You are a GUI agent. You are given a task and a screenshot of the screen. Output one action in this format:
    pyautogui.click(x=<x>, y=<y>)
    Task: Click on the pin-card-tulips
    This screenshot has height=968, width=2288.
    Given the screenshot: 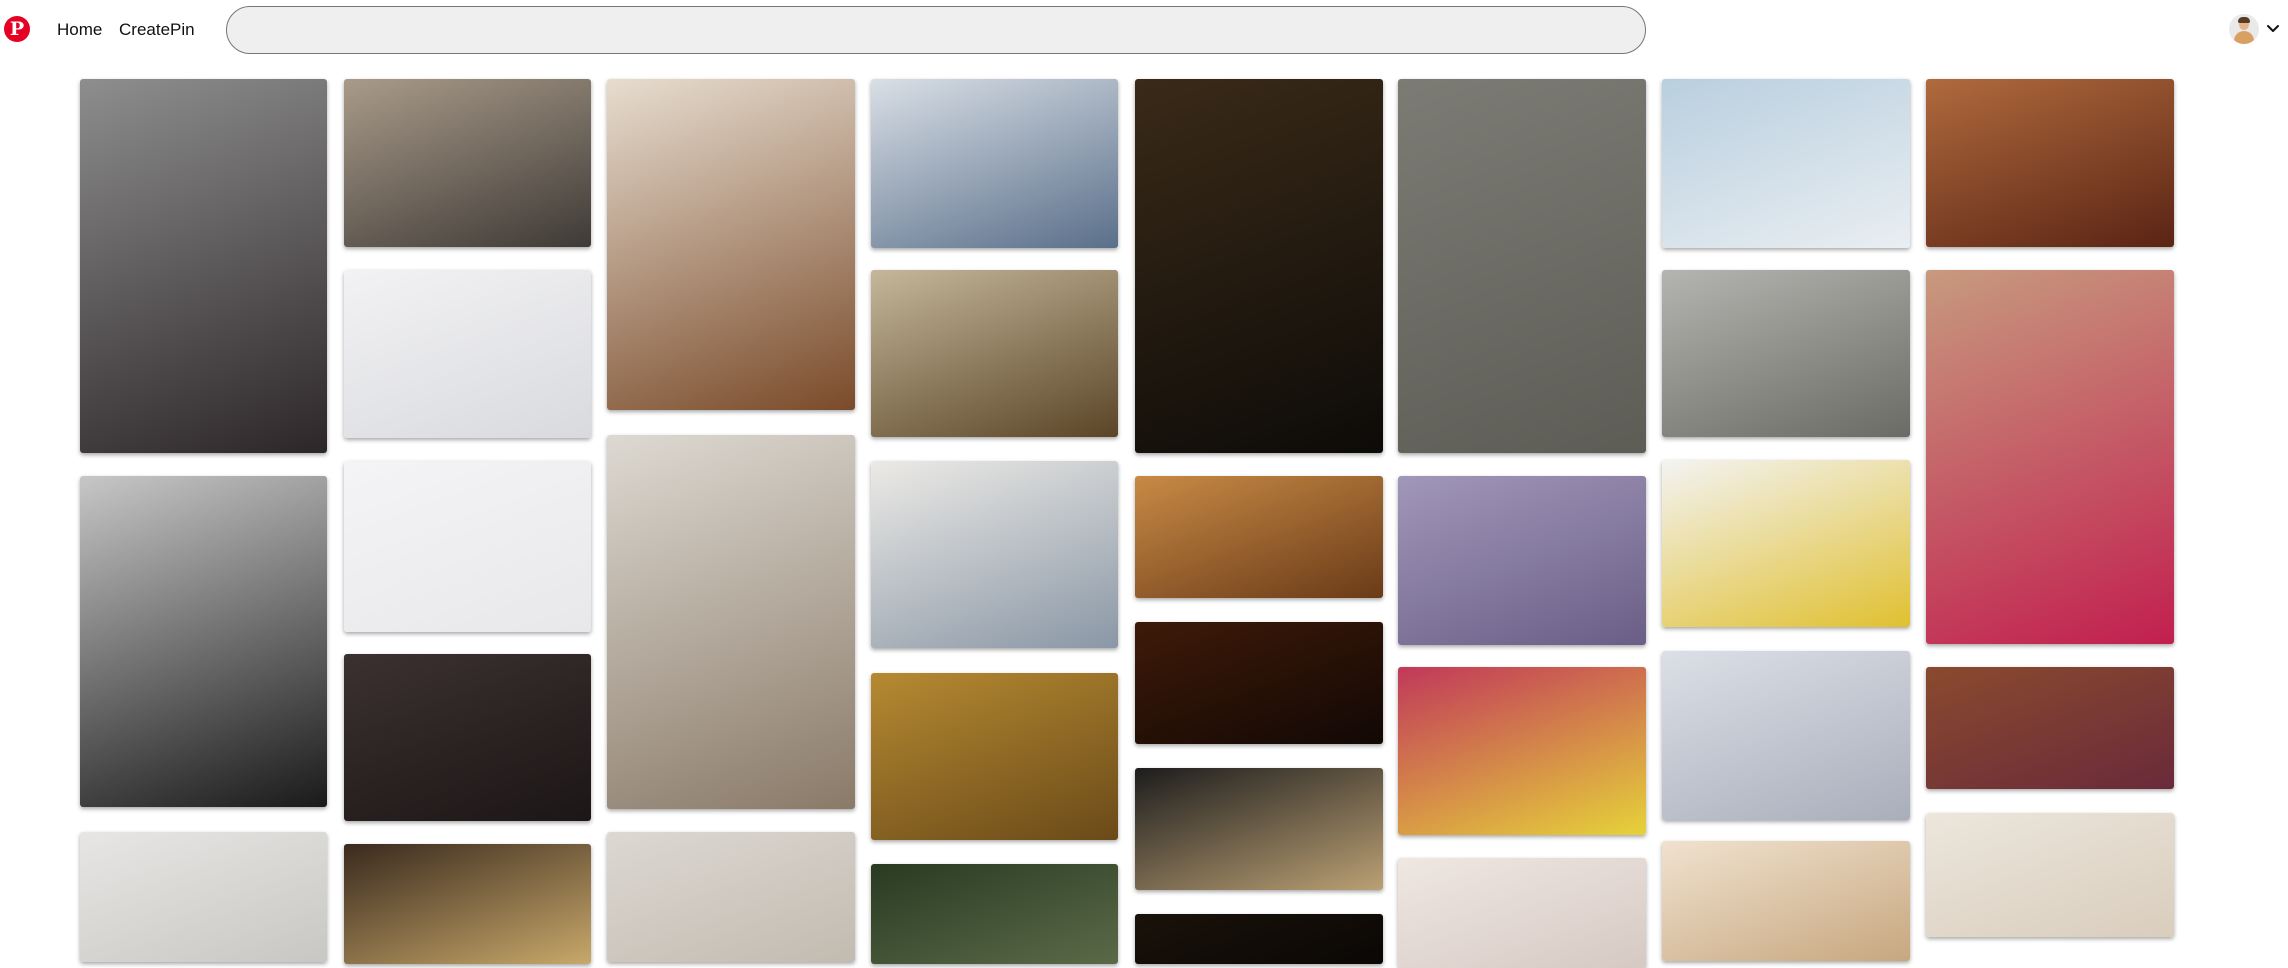 What is the action you would take?
    pyautogui.click(x=1522, y=751)
    